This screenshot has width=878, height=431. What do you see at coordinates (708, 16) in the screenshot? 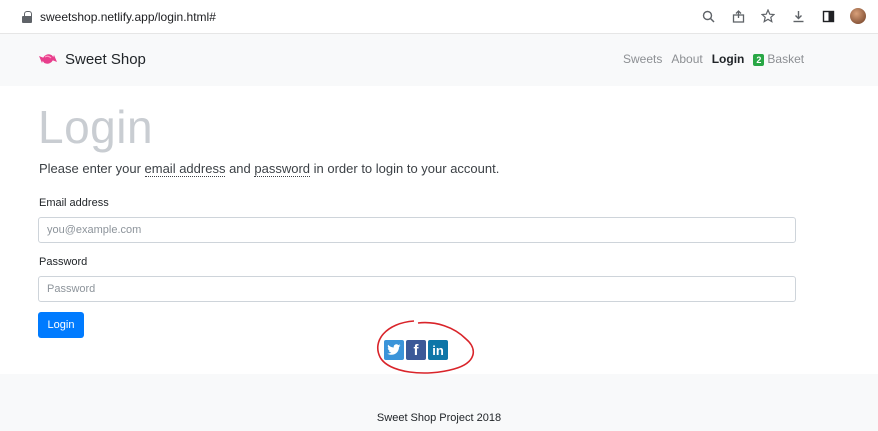
I see `zoom-icon` at bounding box center [708, 16].